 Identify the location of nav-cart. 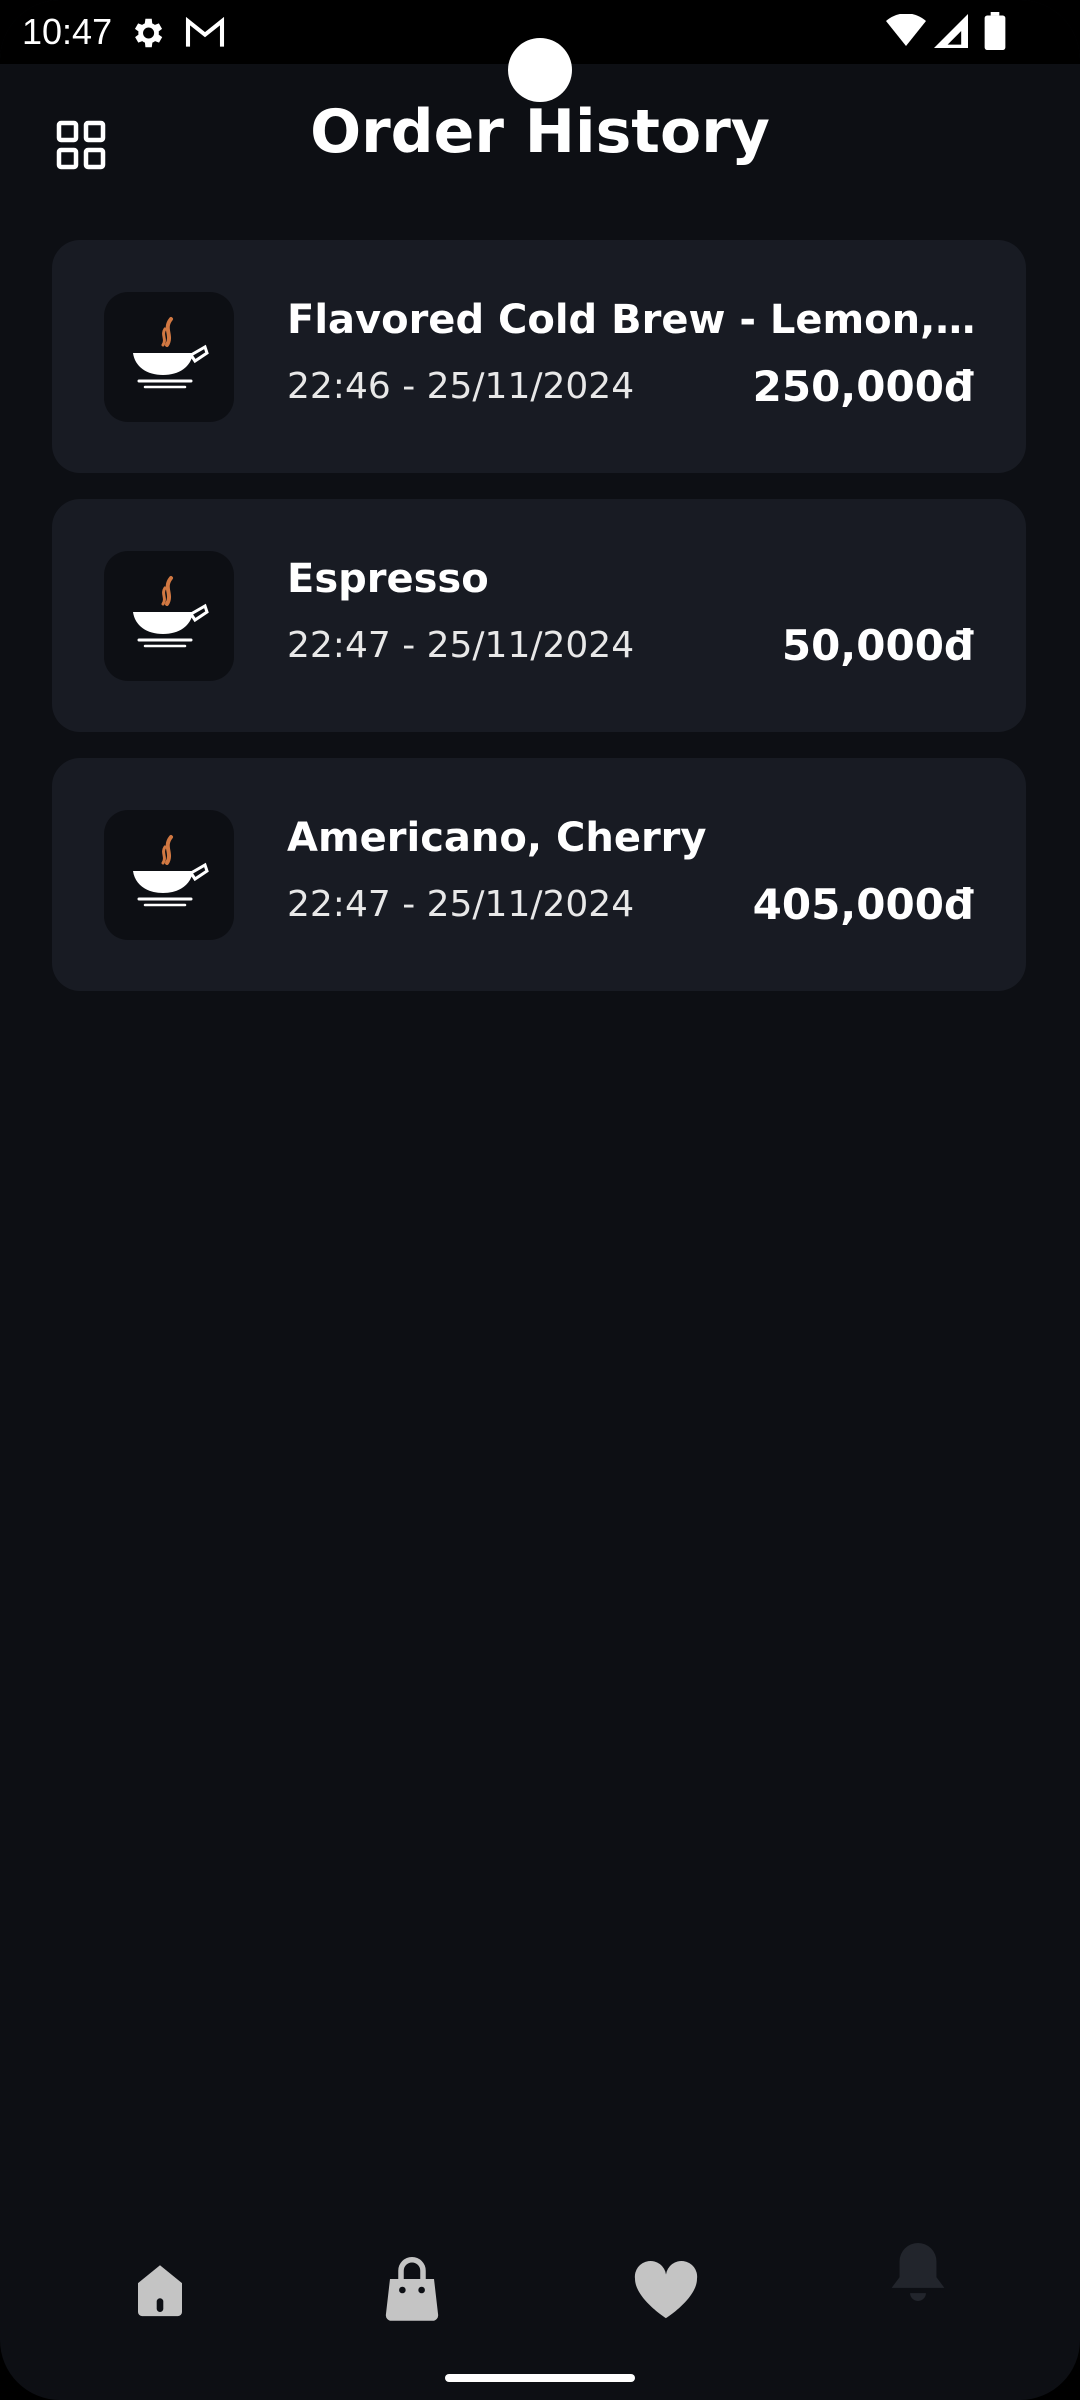
(412, 2290).